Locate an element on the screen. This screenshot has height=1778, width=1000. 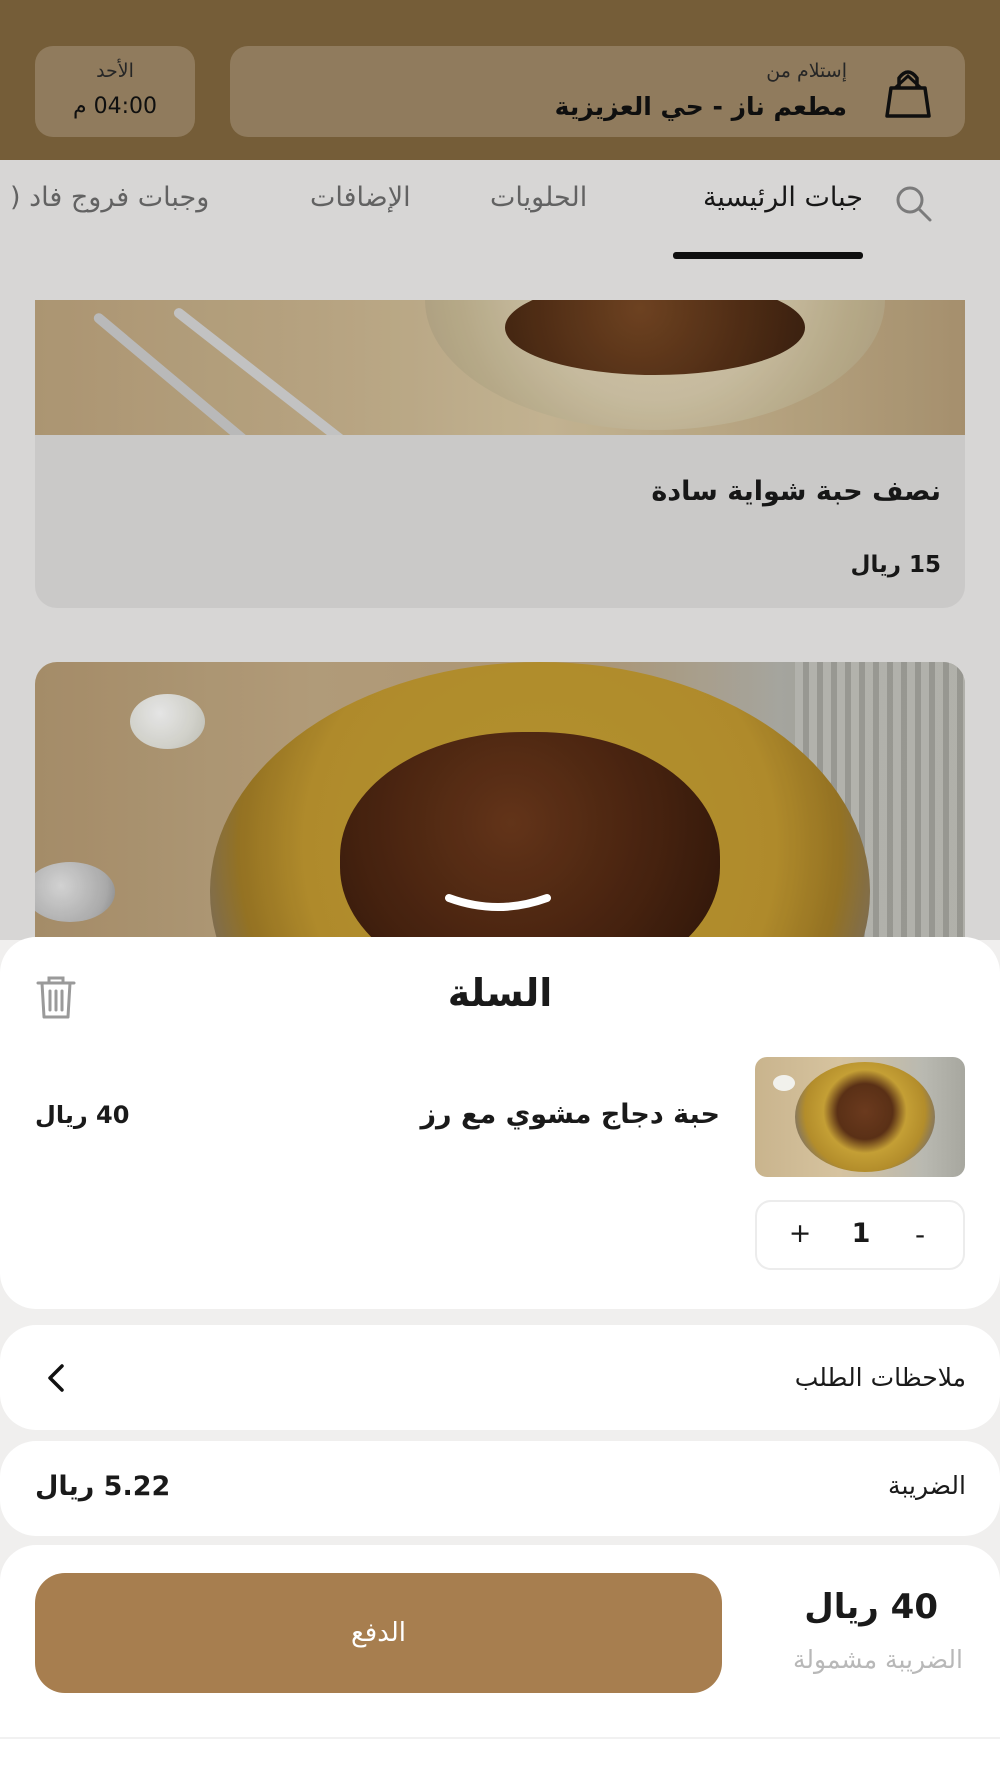
order-total: 40 ريال is located at coordinates (871, 1607).